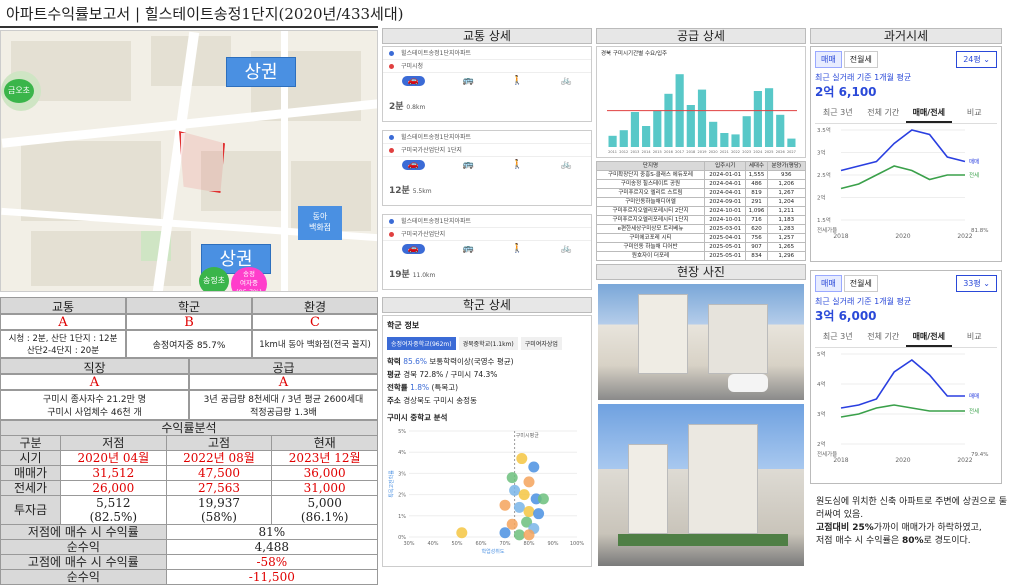 This screenshot has height=585, width=1014. Describe the element at coordinates (701, 36) in the screenshot. I see `supply-section-title: 공급 상세` at that location.